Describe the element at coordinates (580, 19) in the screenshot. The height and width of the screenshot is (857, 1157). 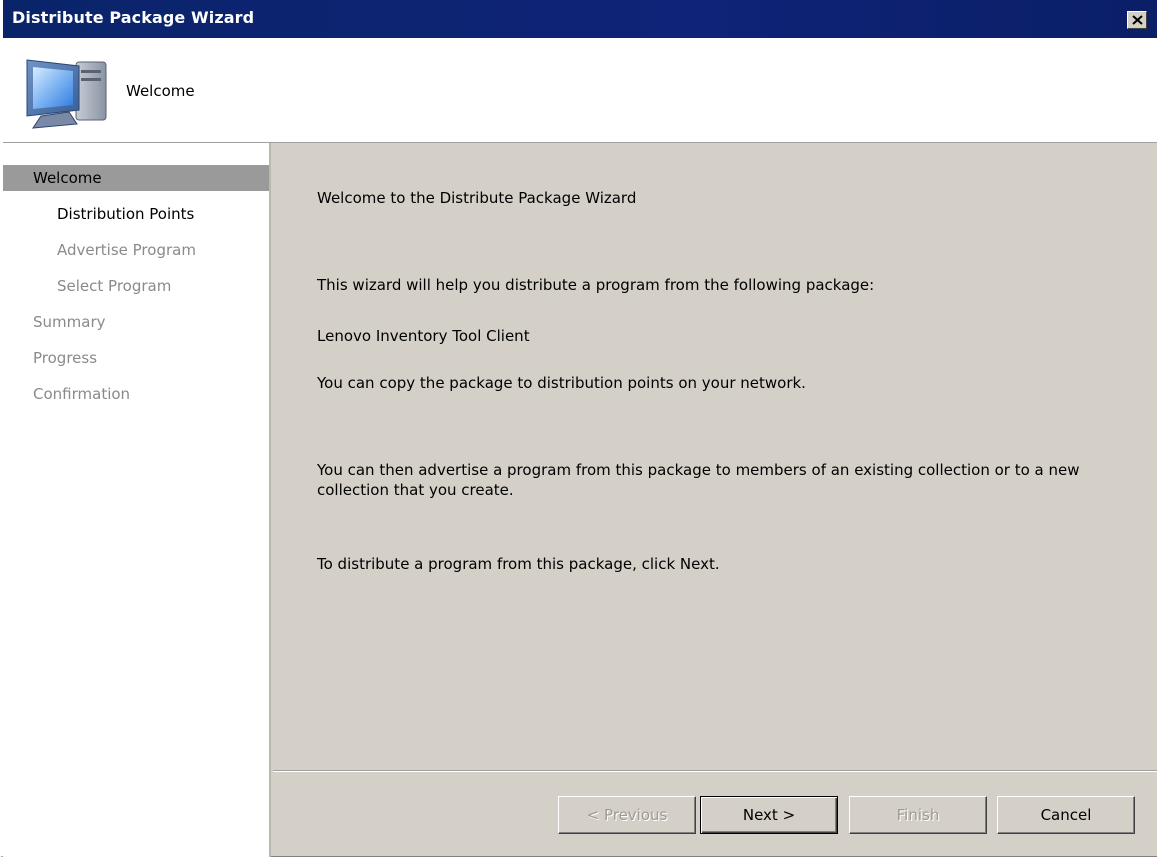
I see `title-bar: Distribute Package Wizard` at that location.